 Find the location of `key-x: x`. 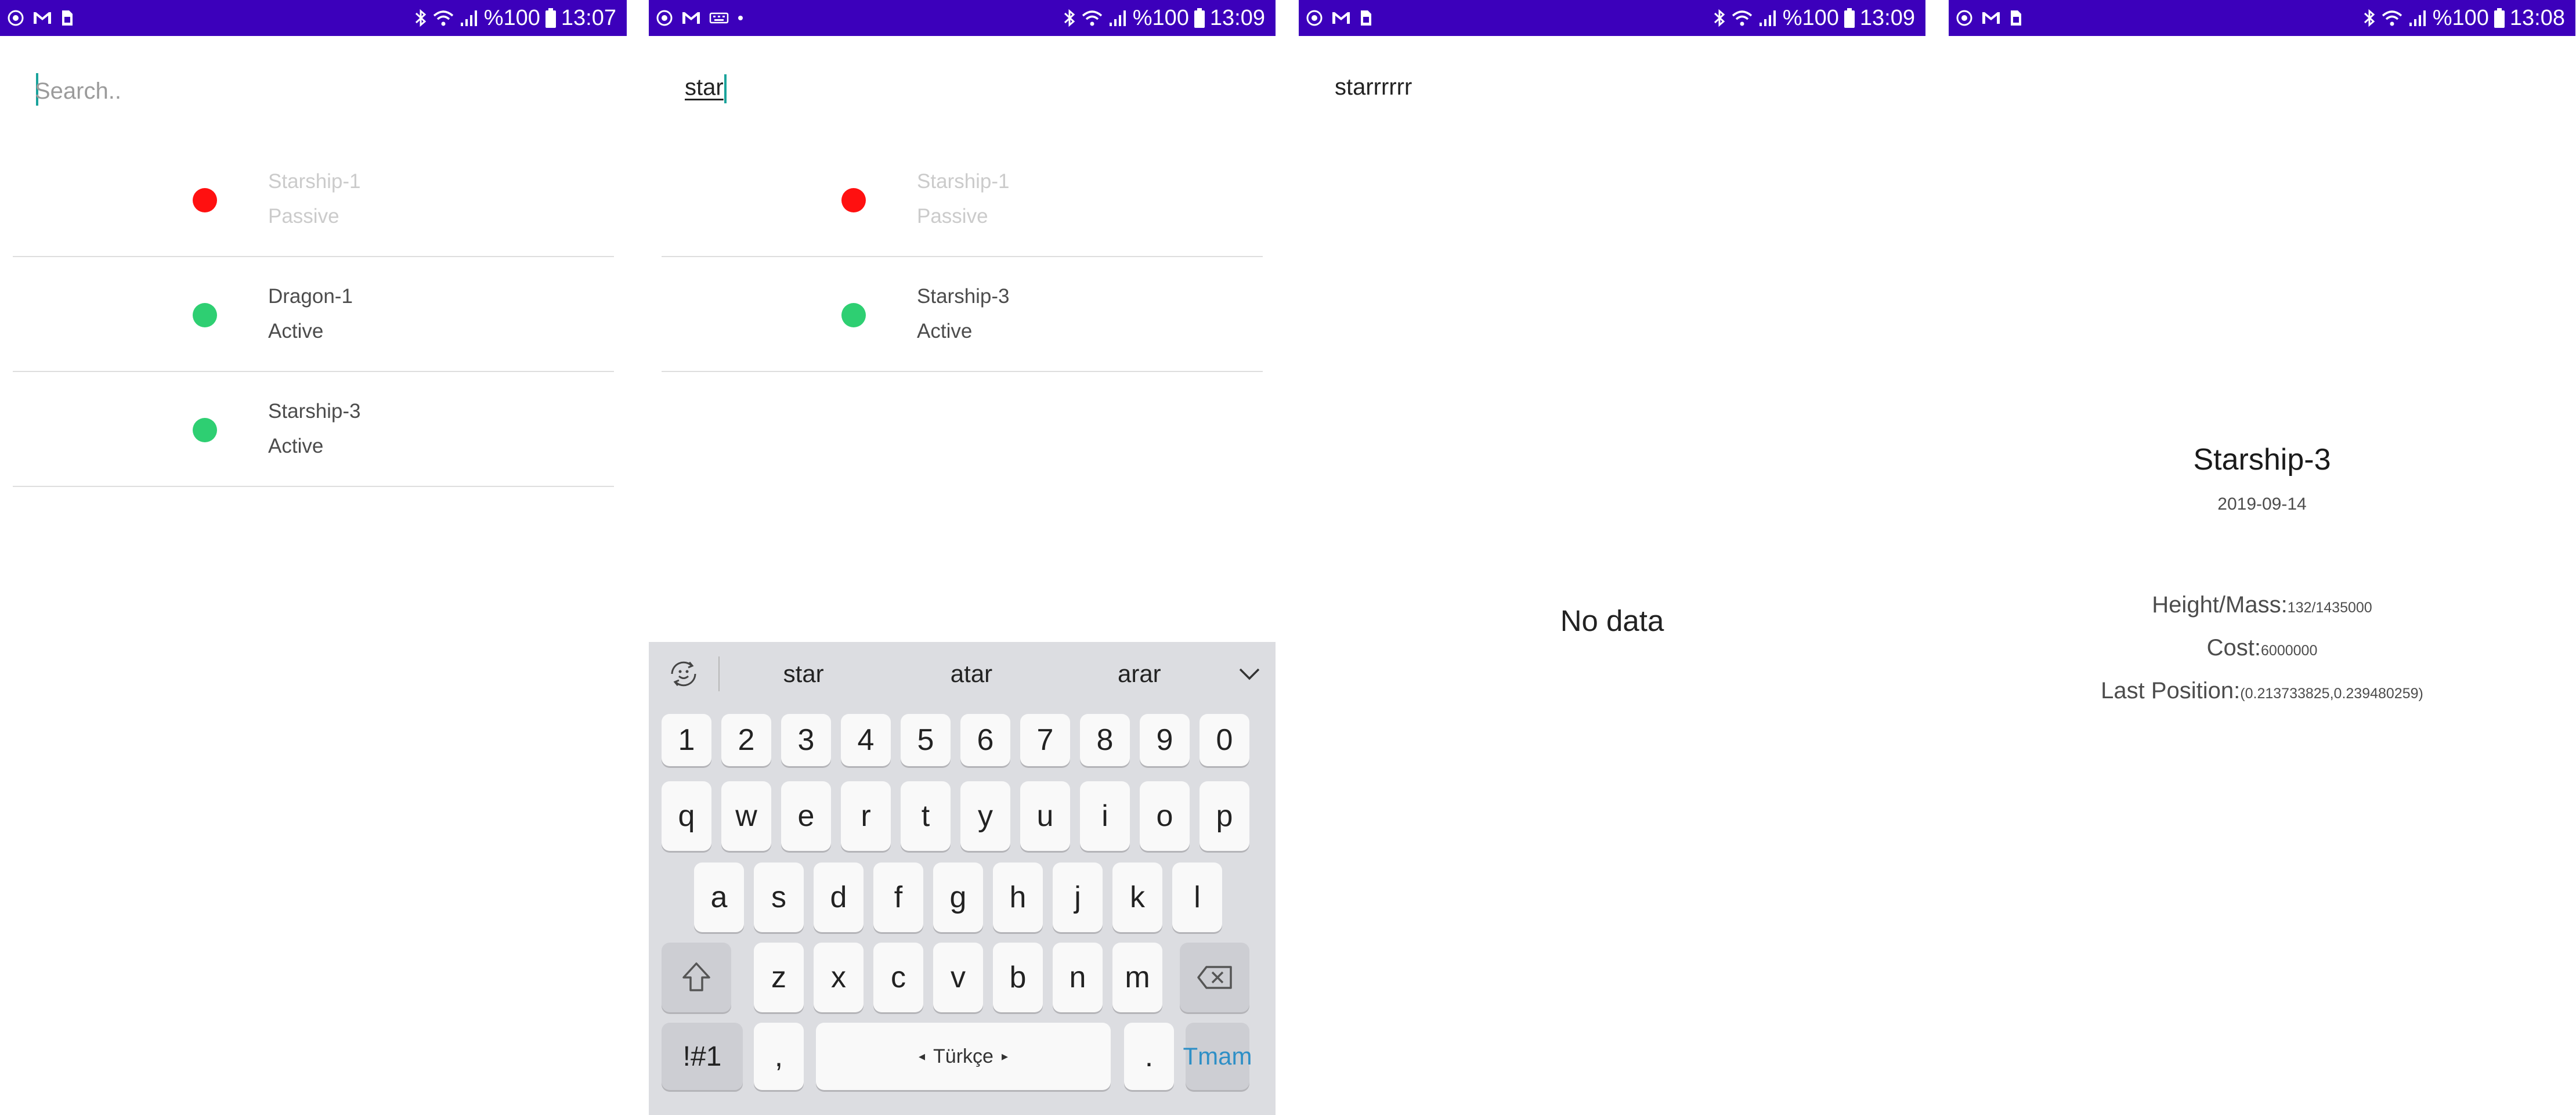

key-x: x is located at coordinates (839, 977).